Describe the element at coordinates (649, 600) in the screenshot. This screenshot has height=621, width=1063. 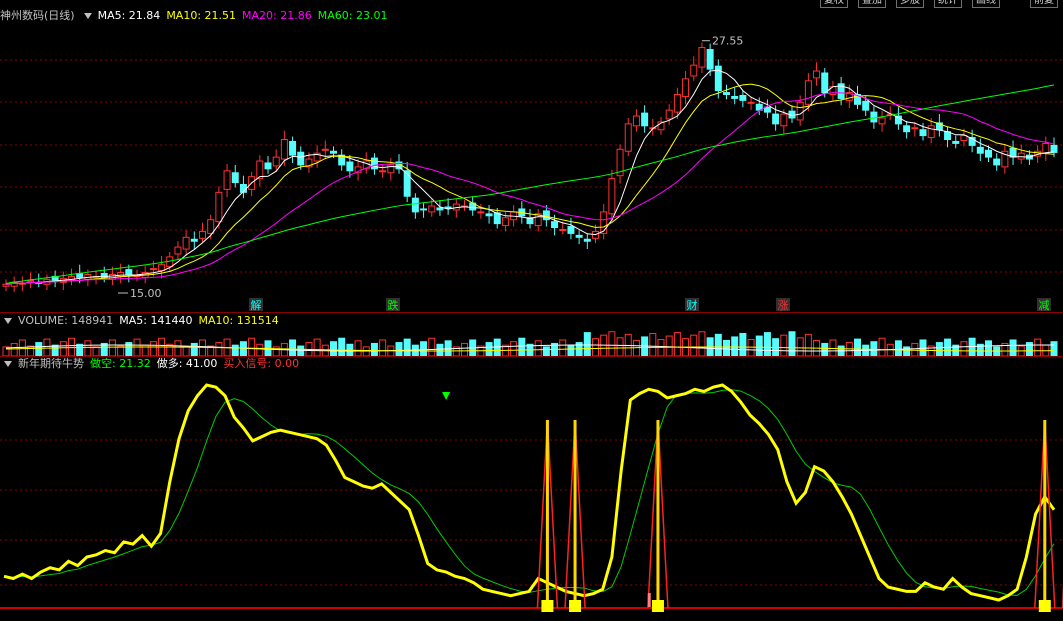
I see `small-signal-bar` at that location.